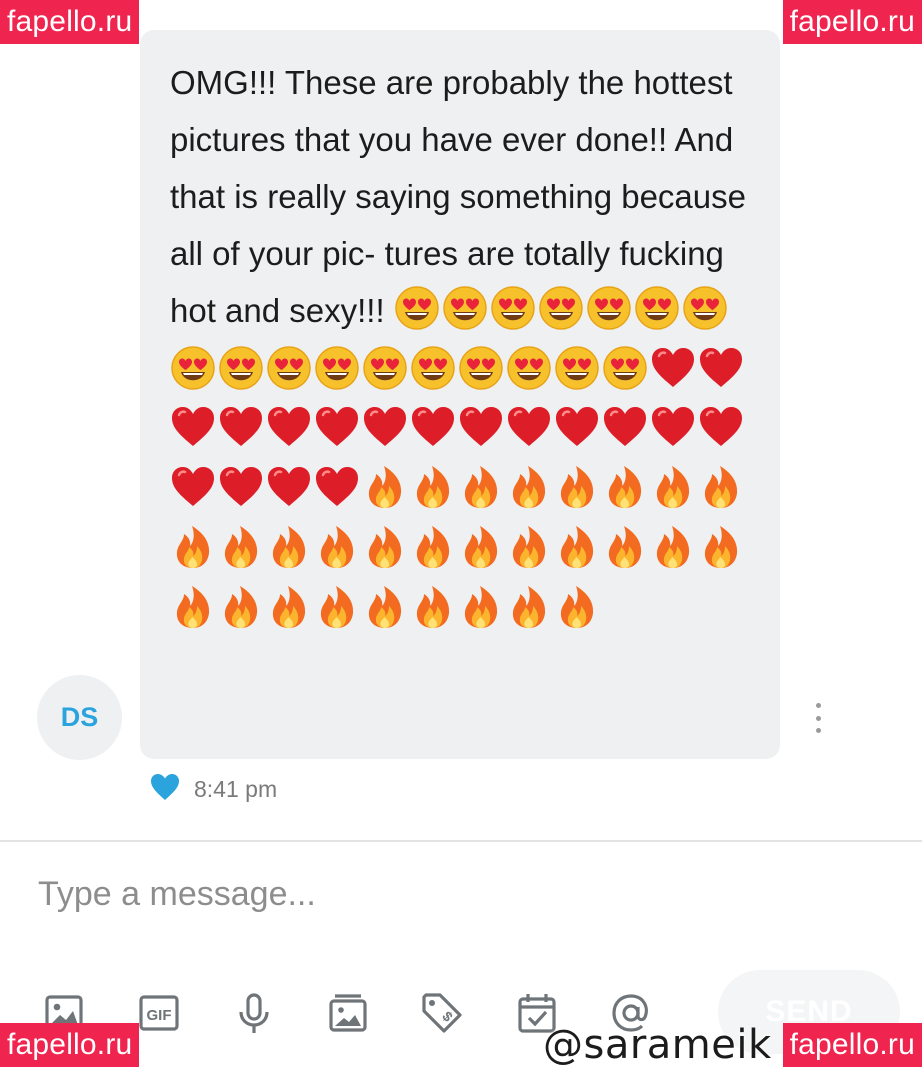 The image size is (922, 1080). I want to click on tag-price-icon: $, so click(442, 1013).